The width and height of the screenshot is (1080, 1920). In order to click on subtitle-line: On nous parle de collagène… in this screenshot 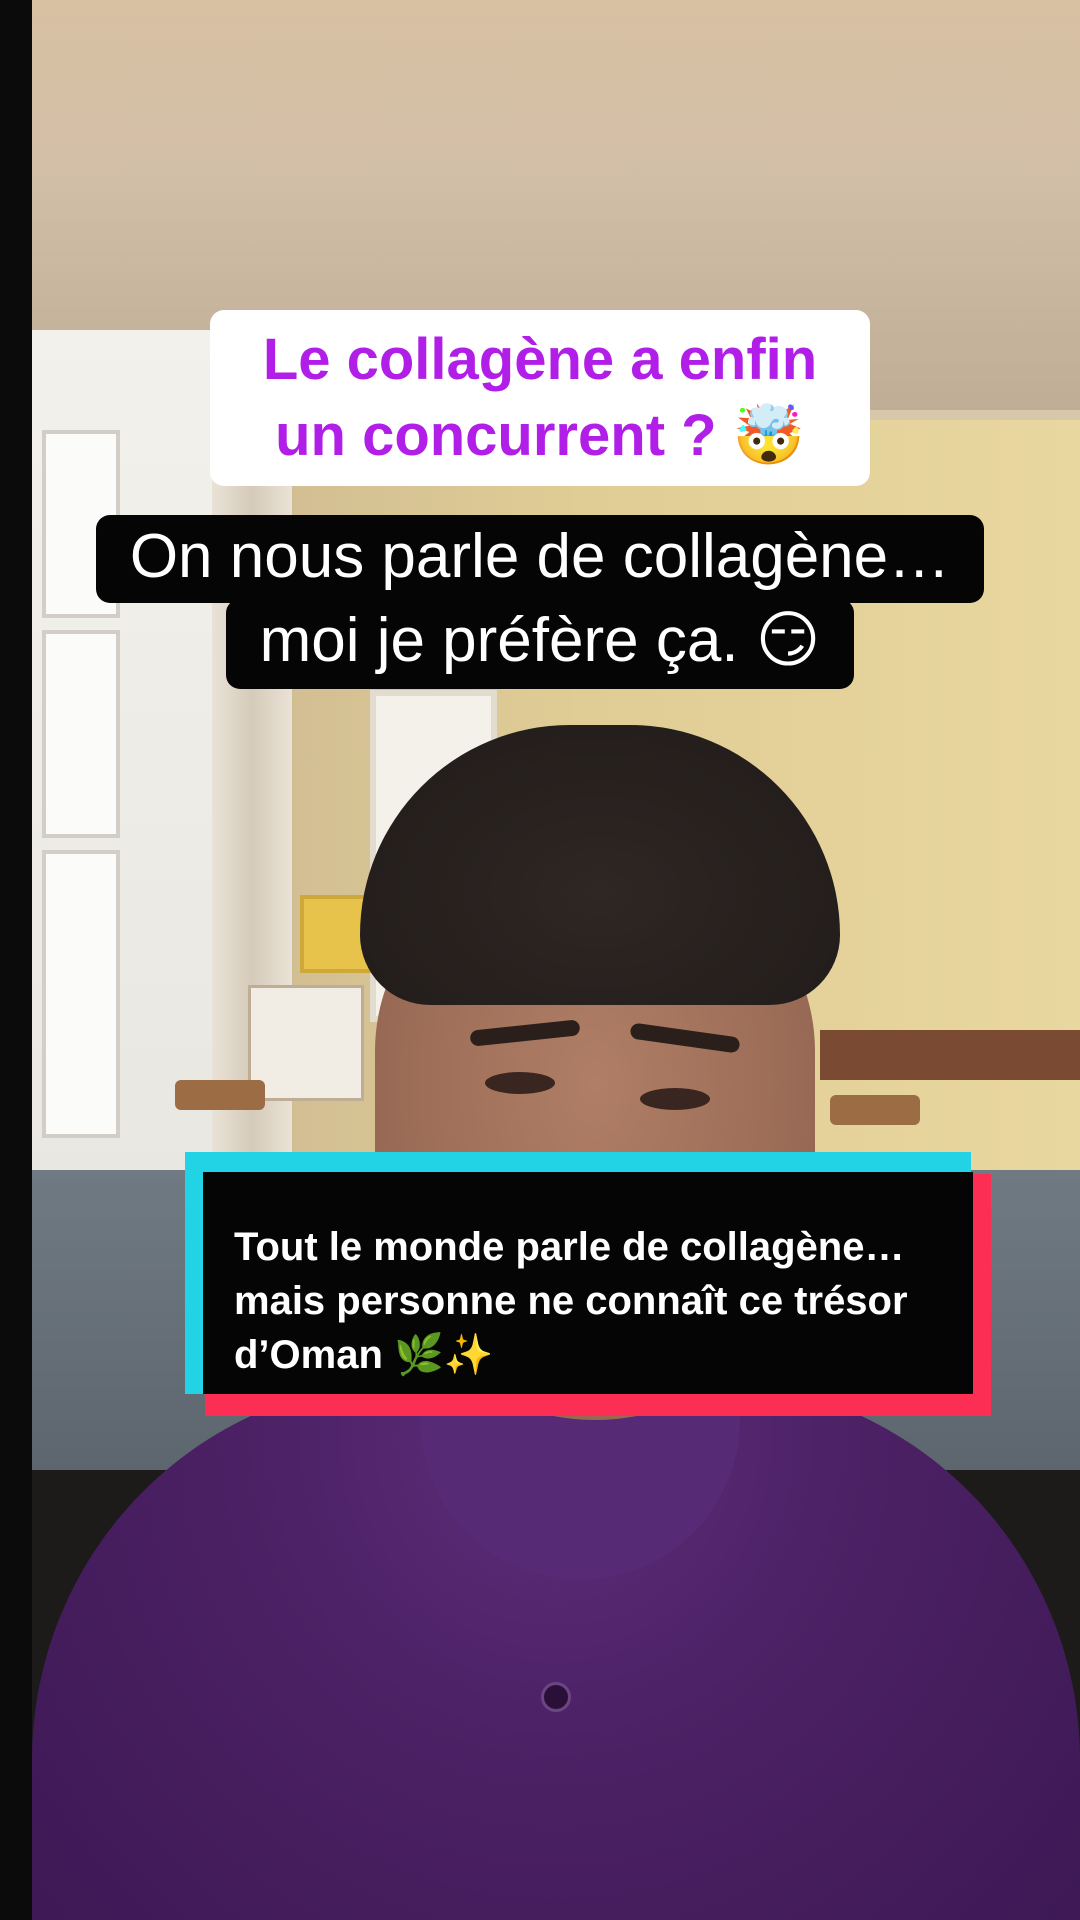, I will do `click(540, 559)`.